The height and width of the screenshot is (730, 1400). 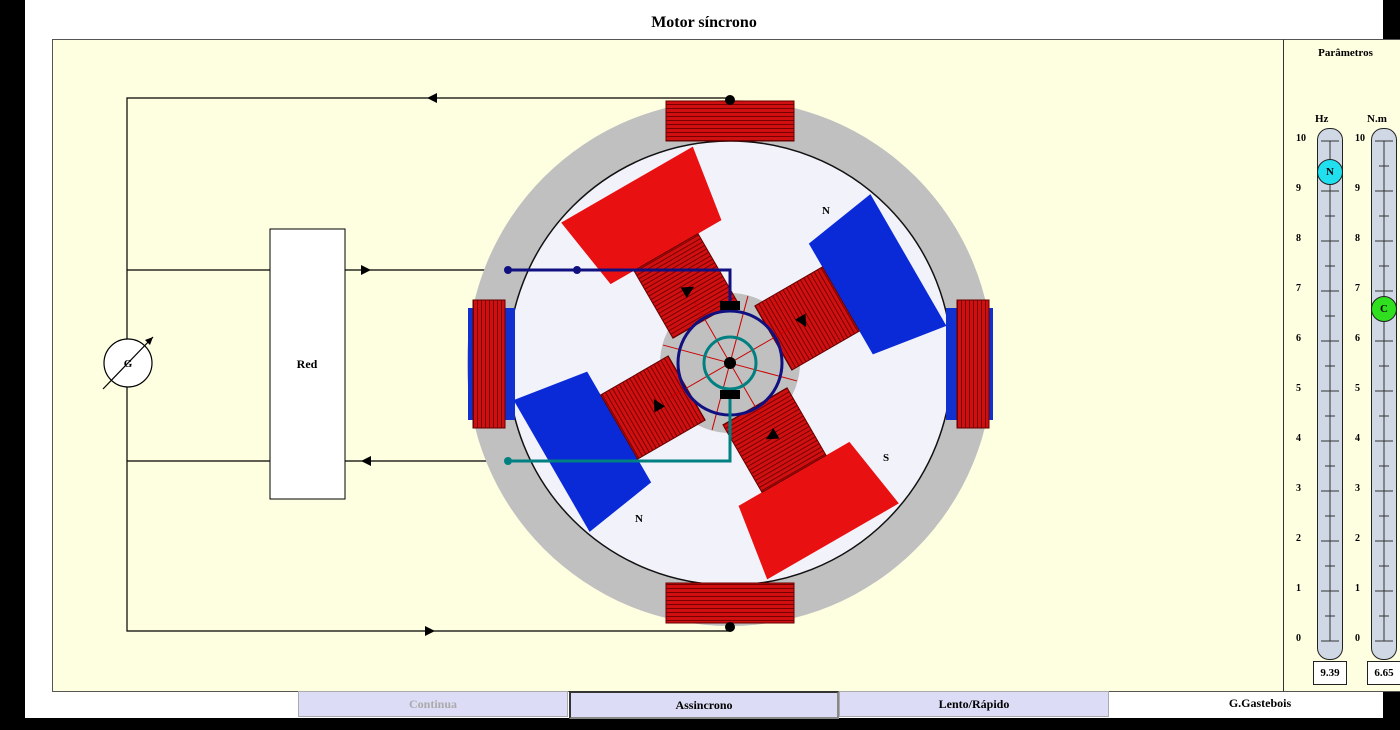 What do you see at coordinates (1384, 394) in the screenshot?
I see `torque-slider: C` at bounding box center [1384, 394].